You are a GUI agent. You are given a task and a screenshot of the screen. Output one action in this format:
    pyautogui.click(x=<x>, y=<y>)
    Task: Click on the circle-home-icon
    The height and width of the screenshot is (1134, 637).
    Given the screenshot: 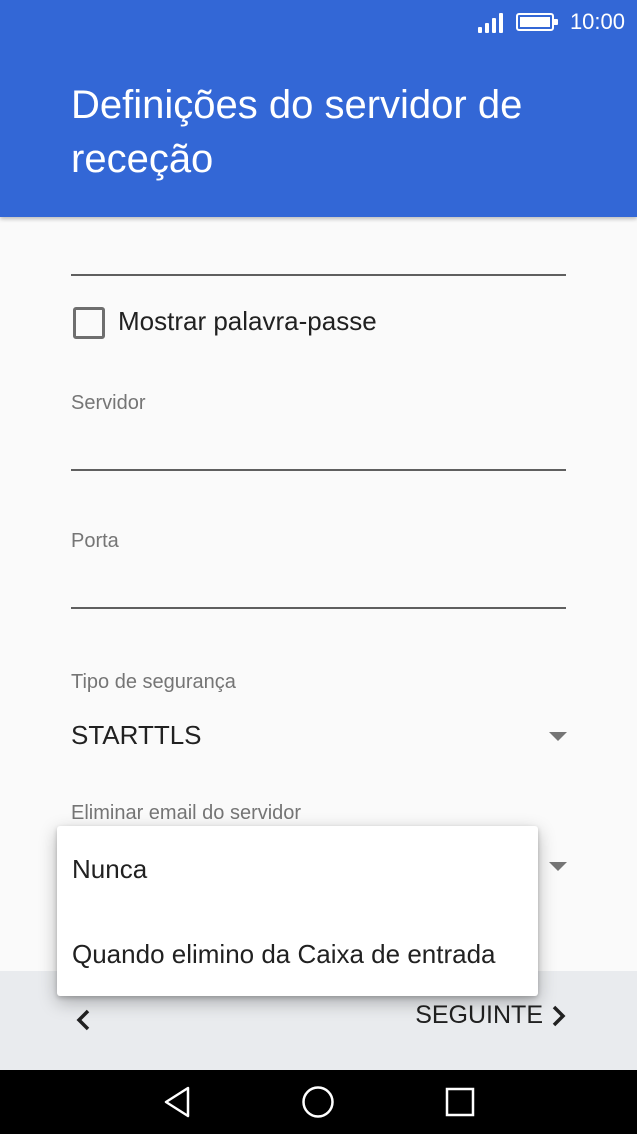 What is the action you would take?
    pyautogui.click(x=318, y=1102)
    